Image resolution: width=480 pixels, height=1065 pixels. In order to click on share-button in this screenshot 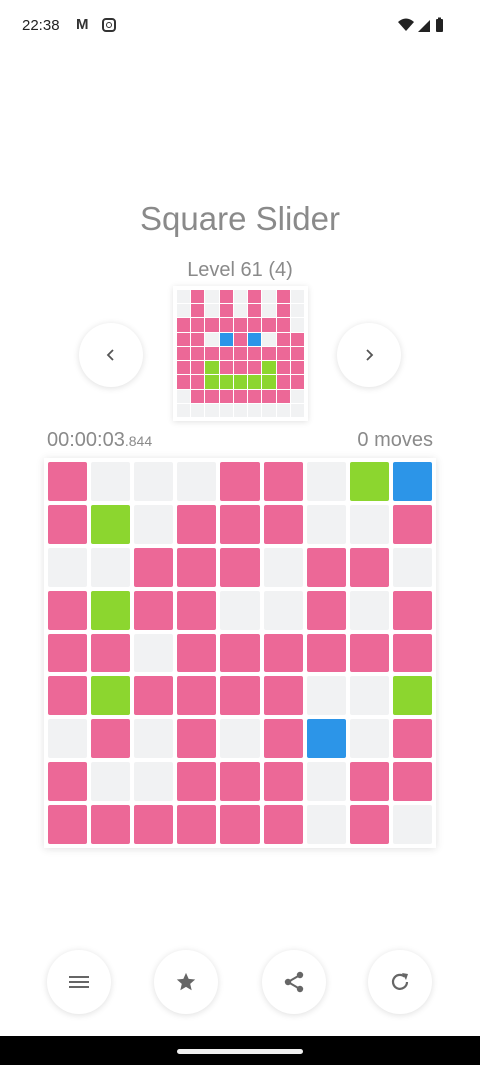, I will do `click(294, 982)`.